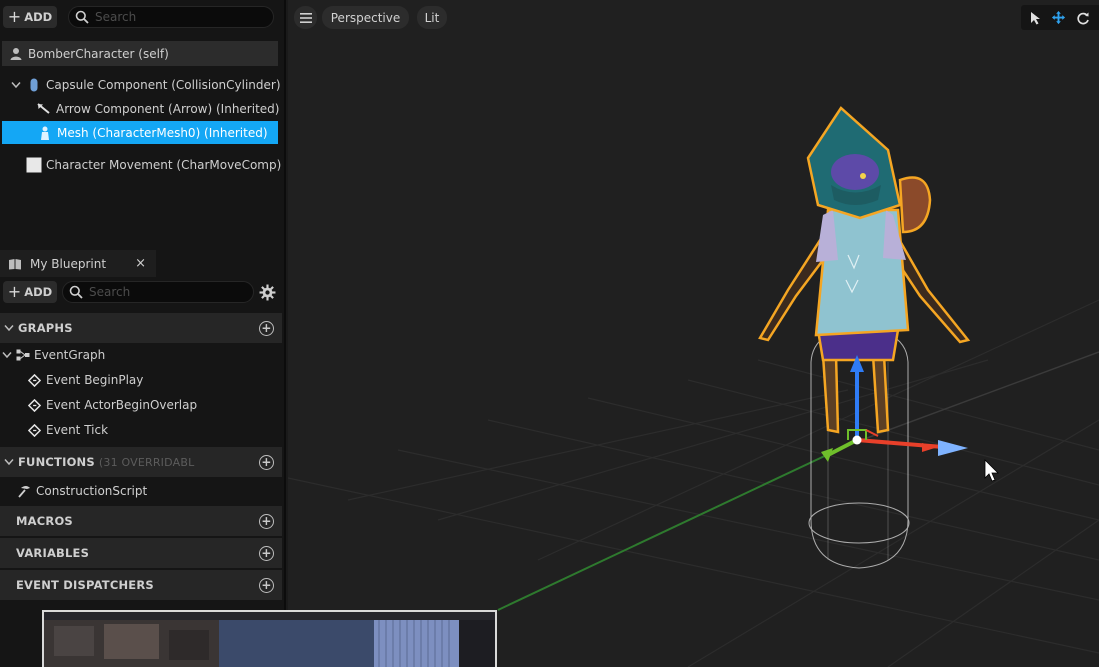 This screenshot has width=1099, height=667. Describe the element at coordinates (266, 521) in the screenshot. I see `add-macro-icon: +` at that location.